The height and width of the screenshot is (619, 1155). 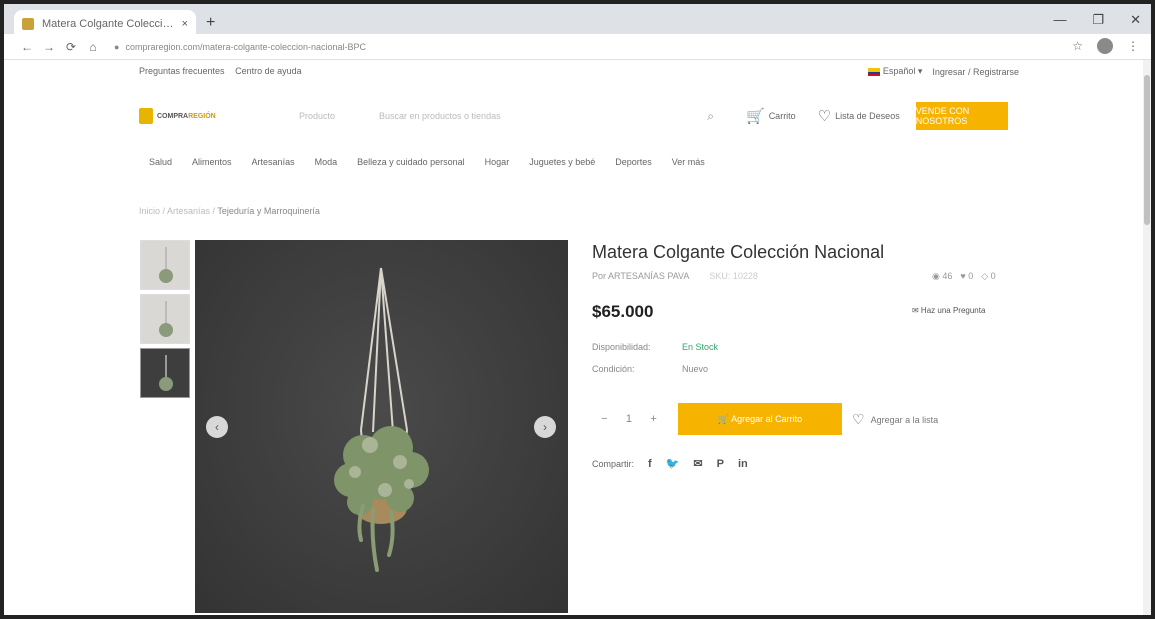 What do you see at coordinates (268, 211) in the screenshot?
I see `breadcrumb-current: Tejeduría y Marroquinería` at bounding box center [268, 211].